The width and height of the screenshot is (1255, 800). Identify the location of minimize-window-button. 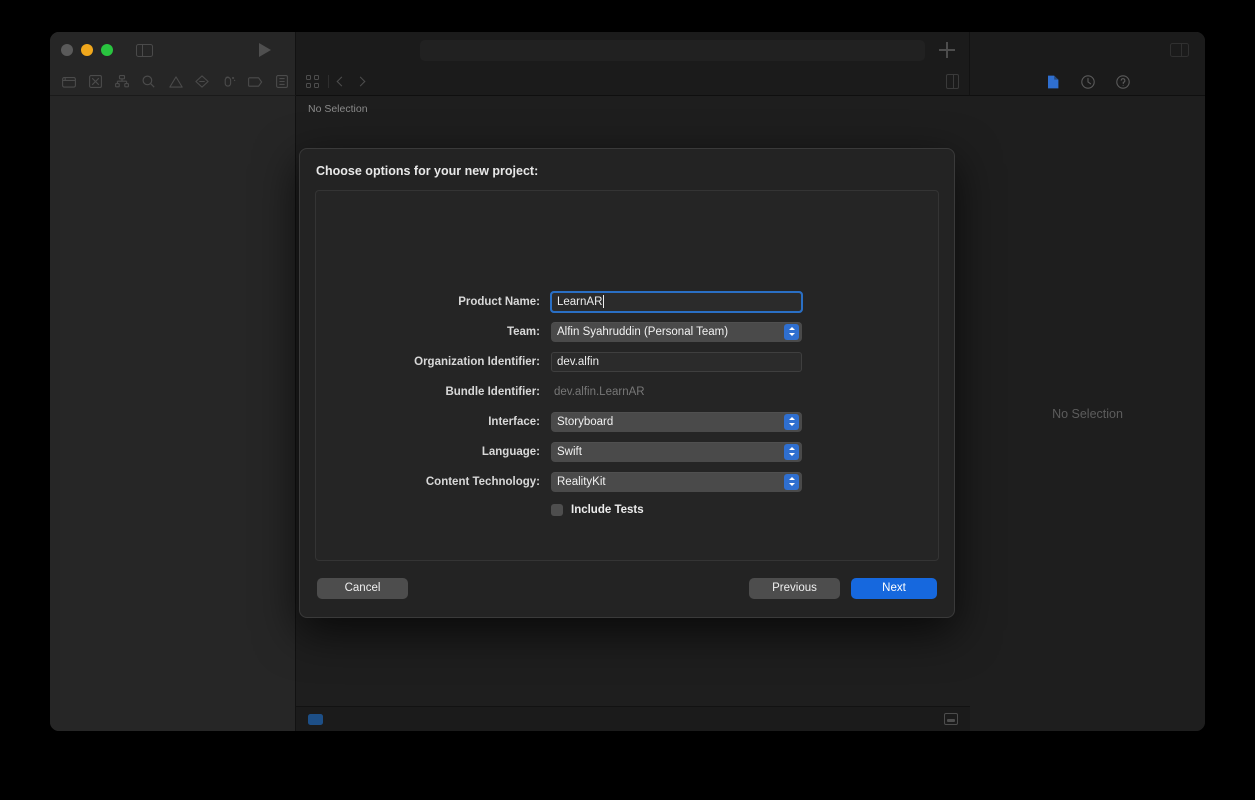
(87, 50).